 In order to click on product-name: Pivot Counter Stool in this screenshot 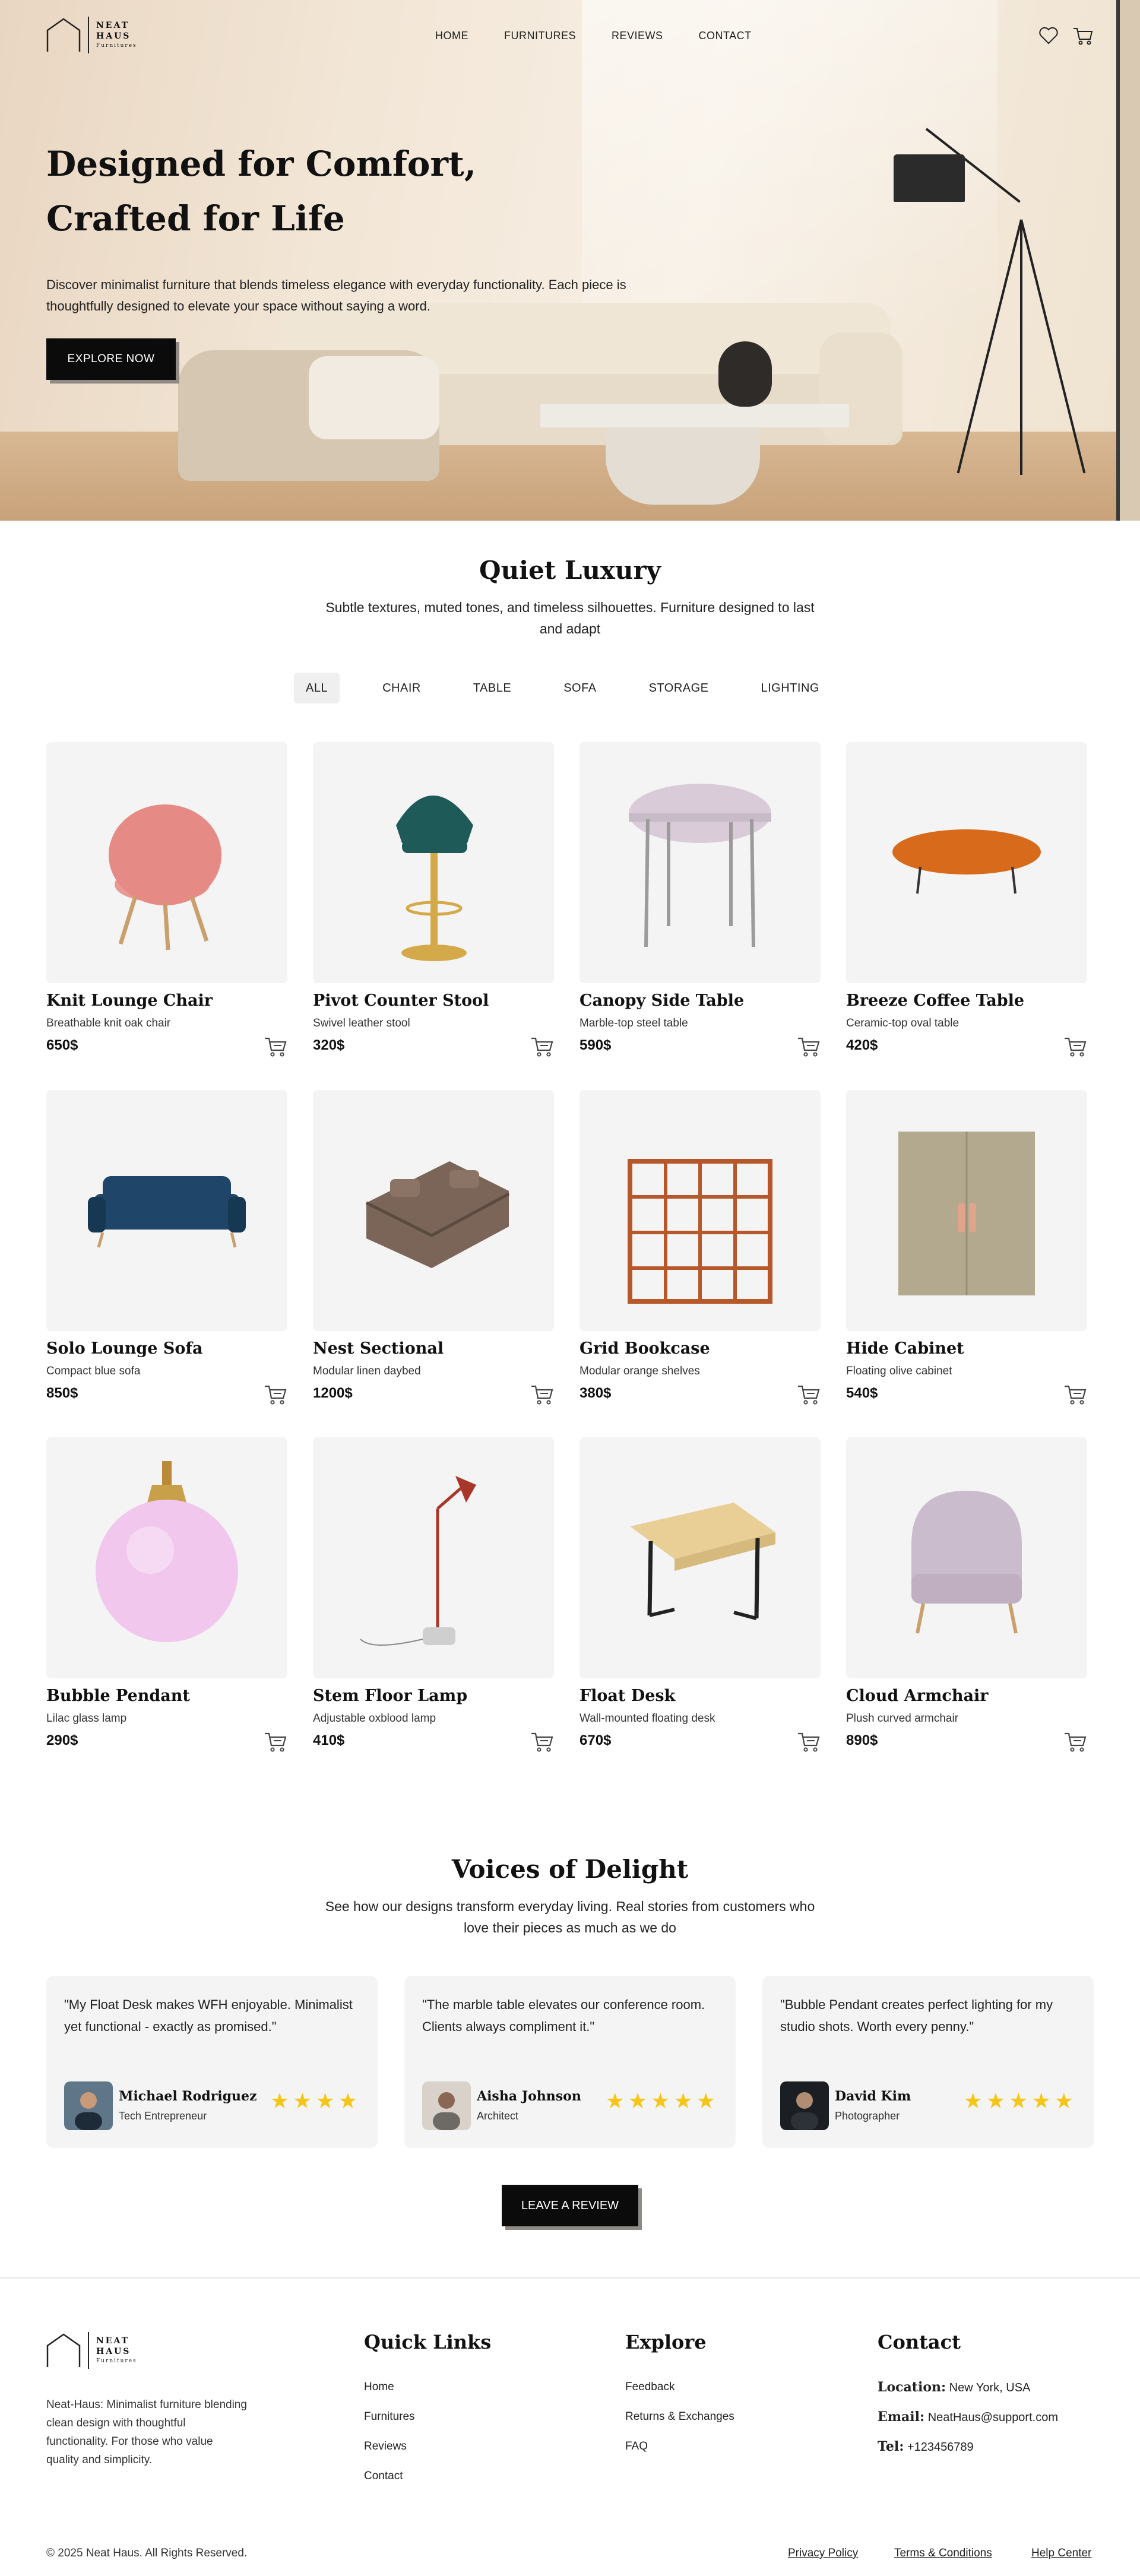, I will do `click(401, 1000)`.